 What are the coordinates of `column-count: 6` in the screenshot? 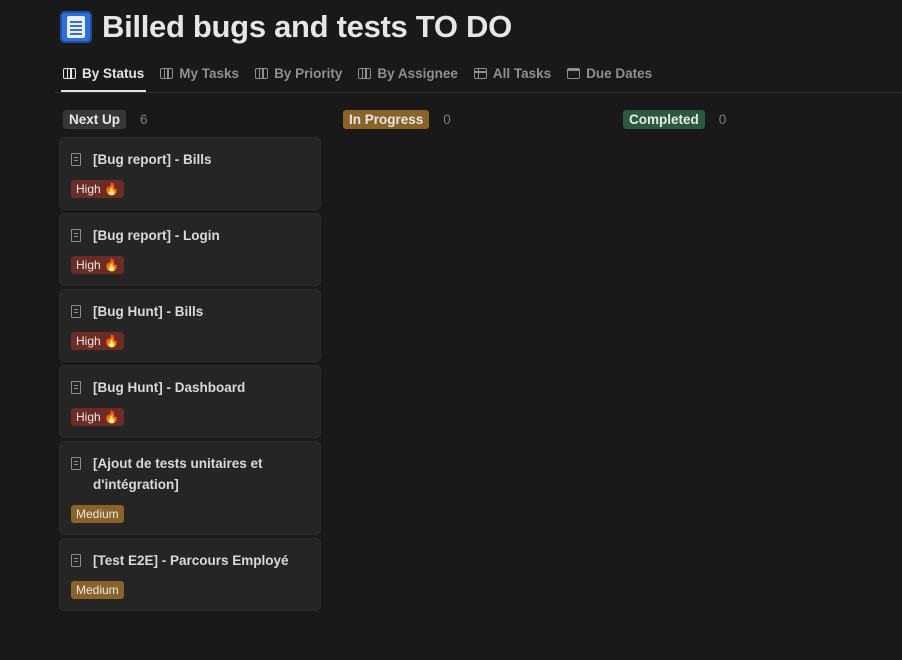 It's located at (144, 119).